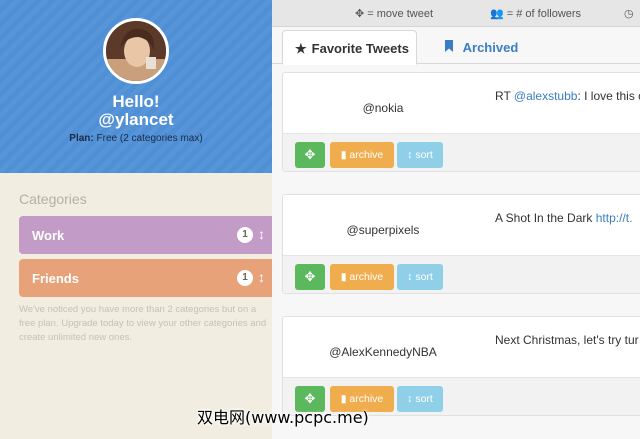 This screenshot has height=439, width=640. What do you see at coordinates (383, 230) in the screenshot?
I see `tweet-user: @superpixels` at bounding box center [383, 230].